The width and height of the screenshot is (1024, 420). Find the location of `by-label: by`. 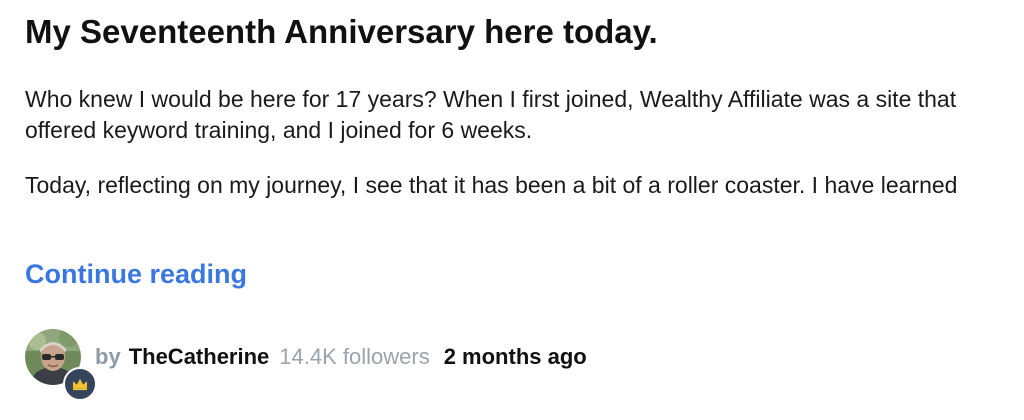

by-label: by is located at coordinates (108, 356).